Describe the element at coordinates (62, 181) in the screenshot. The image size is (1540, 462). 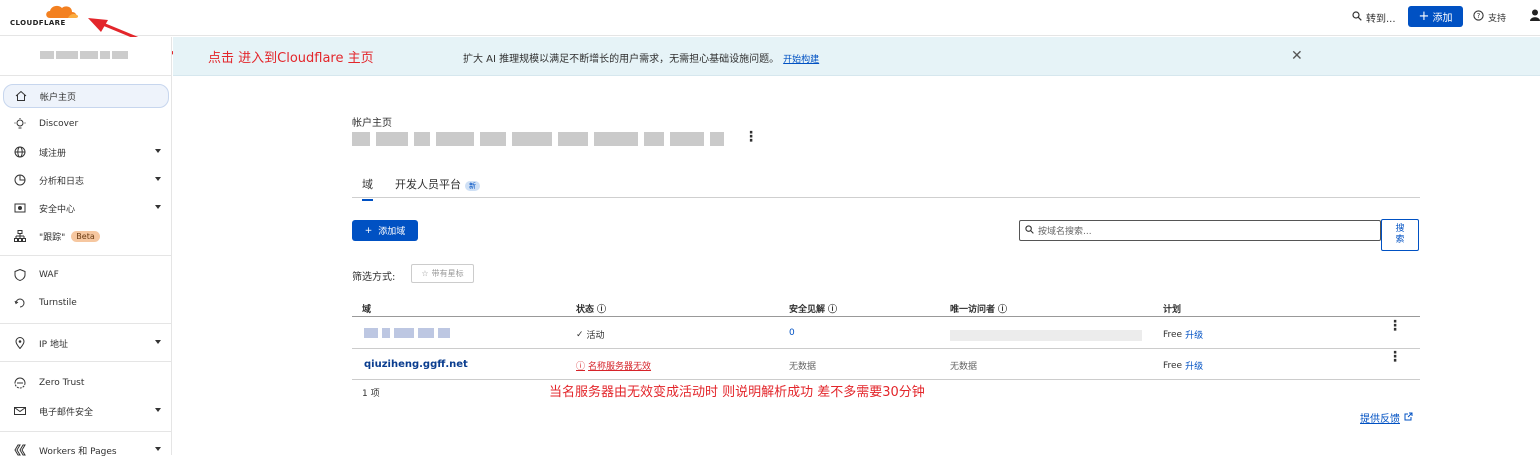
I see `sidebar-item-label: 分析和日志` at that location.